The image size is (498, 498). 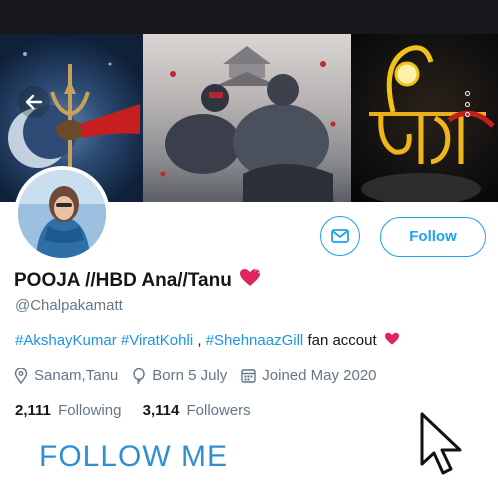 What do you see at coordinates (90, 410) in the screenshot?
I see `following-label: Following` at bounding box center [90, 410].